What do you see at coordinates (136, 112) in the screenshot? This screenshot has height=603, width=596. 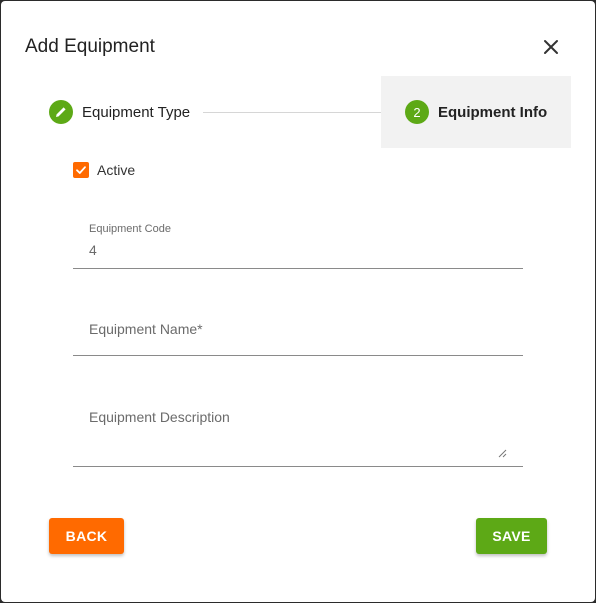 I see `step-1-label: Equipment Type` at bounding box center [136, 112].